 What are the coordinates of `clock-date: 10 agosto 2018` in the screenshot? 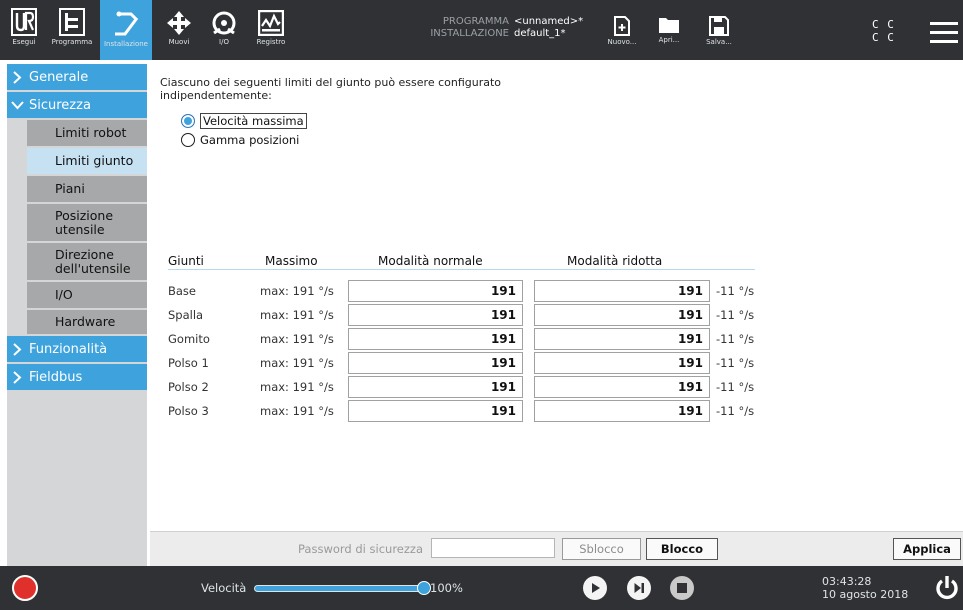 It's located at (865, 594).